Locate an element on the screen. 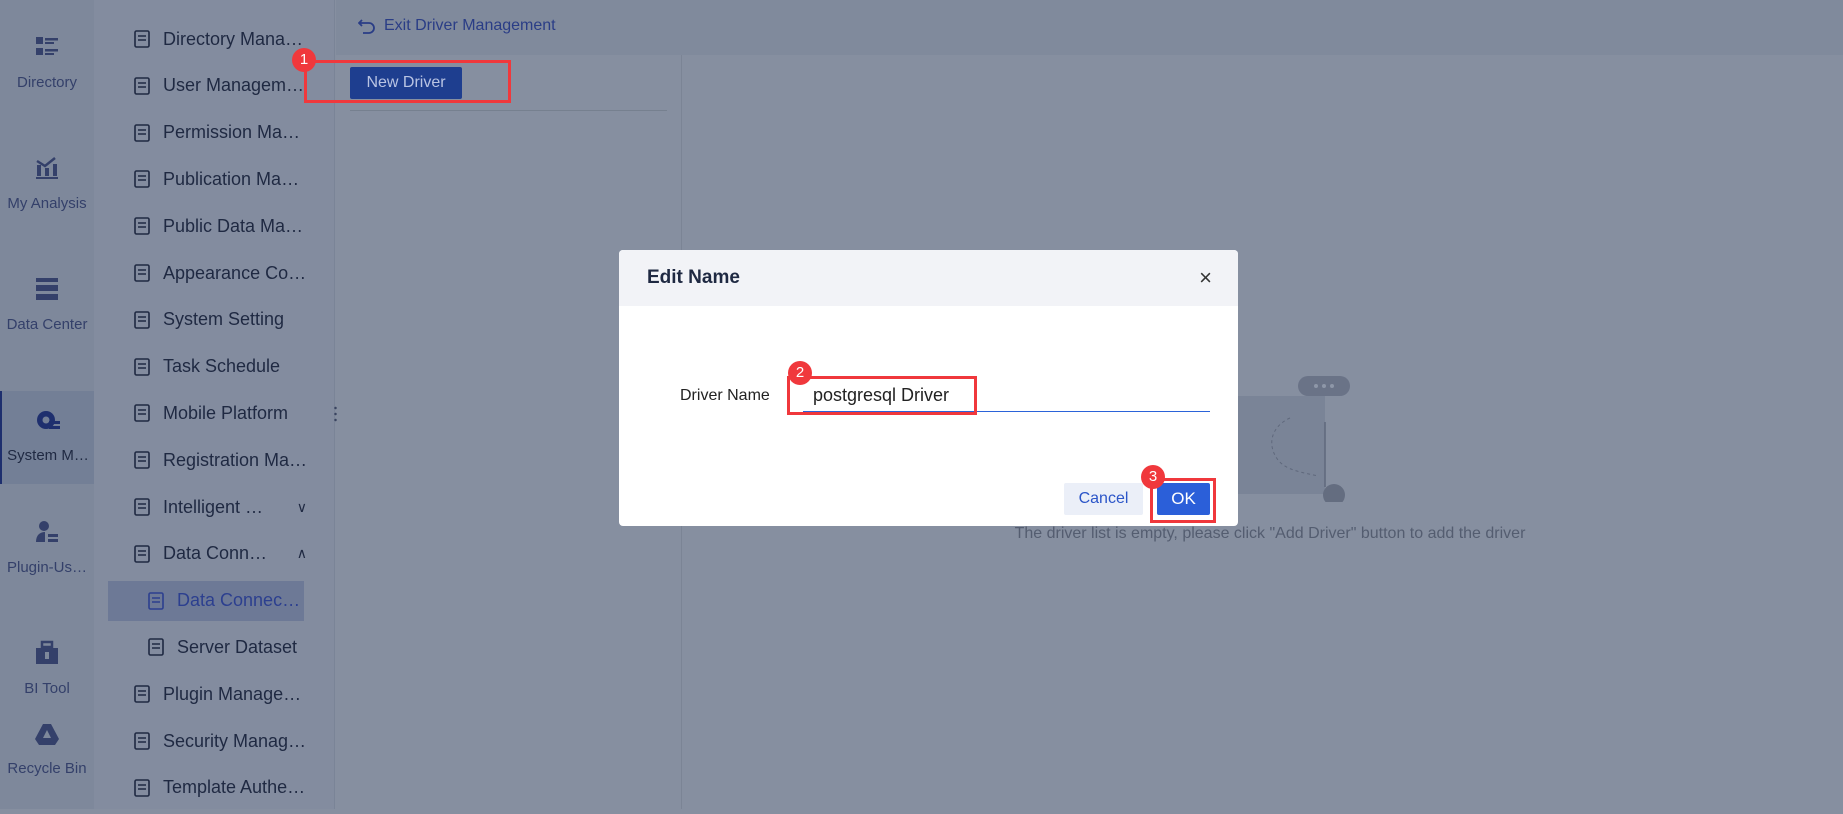  close-icon: × is located at coordinates (1205, 278).